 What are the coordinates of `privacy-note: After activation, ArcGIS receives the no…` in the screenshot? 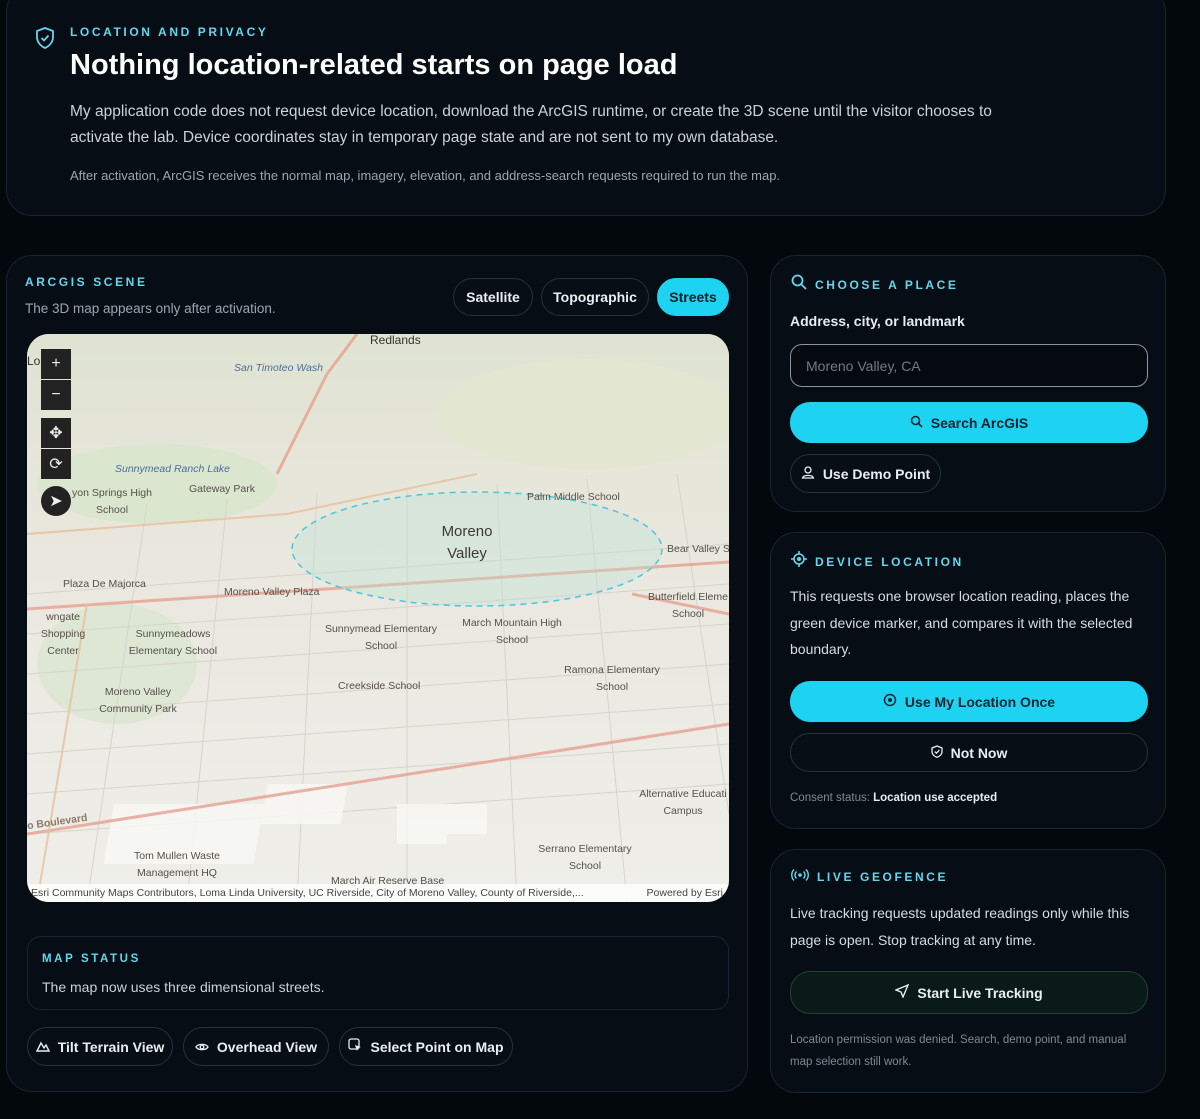 It's located at (425, 175).